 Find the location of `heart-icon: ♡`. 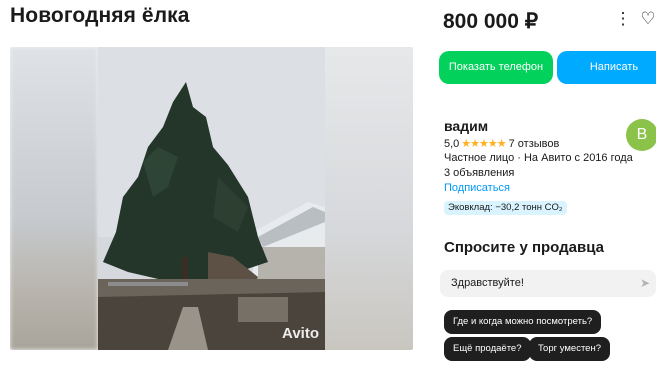

heart-icon: ♡ is located at coordinates (647, 19).